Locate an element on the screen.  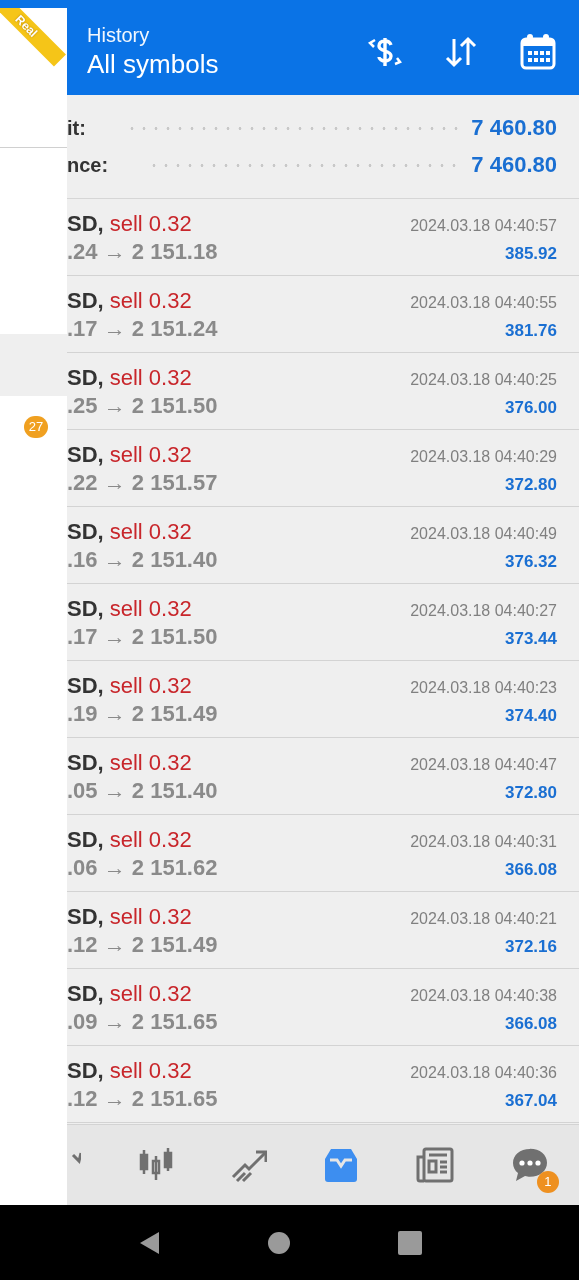
price-range: .17 → 2 151.24 is located at coordinates (142, 329).